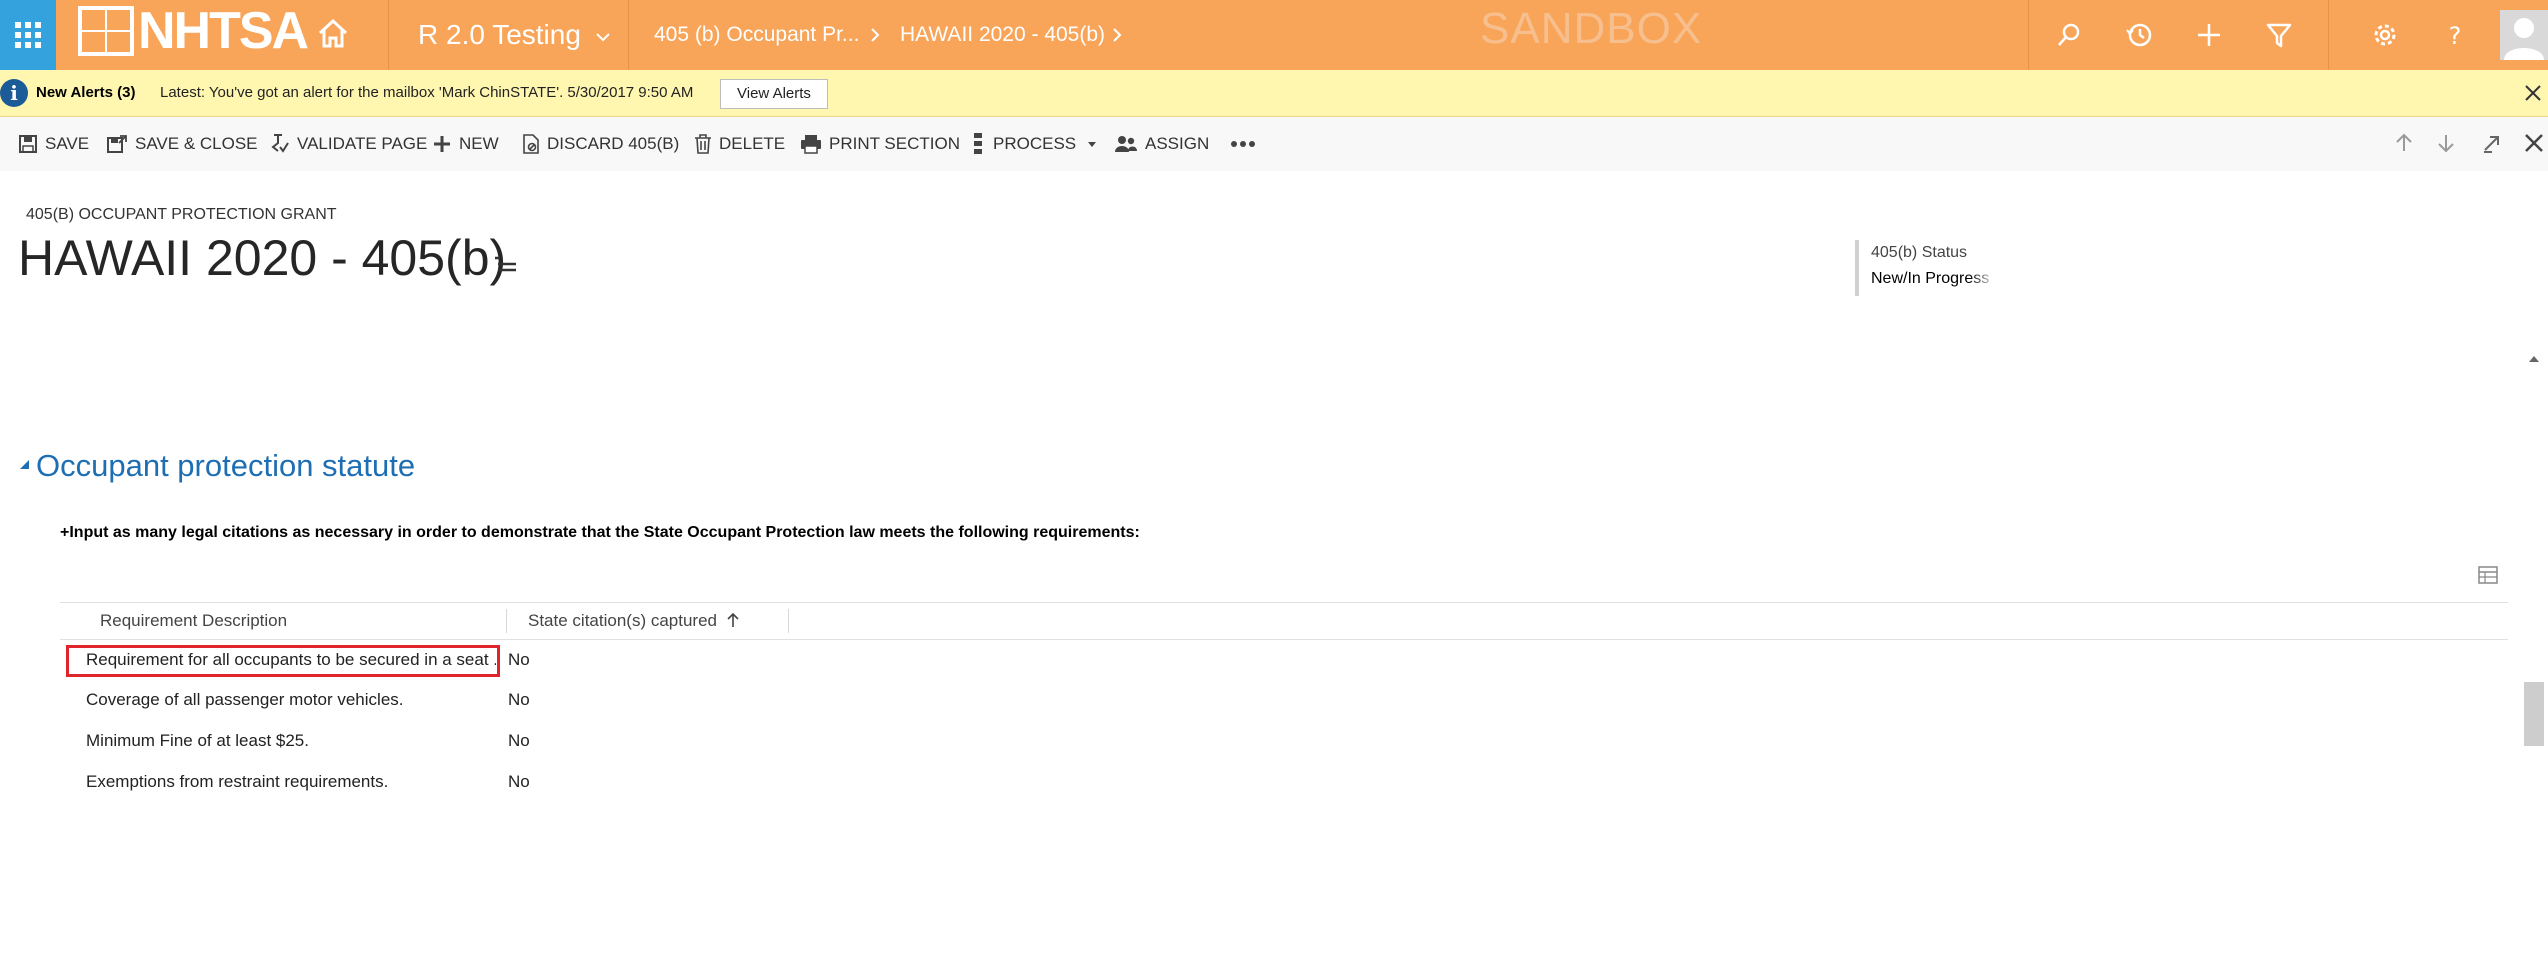 This screenshot has width=2548, height=958. I want to click on print-section-button: PRINT SECTION, so click(880, 144).